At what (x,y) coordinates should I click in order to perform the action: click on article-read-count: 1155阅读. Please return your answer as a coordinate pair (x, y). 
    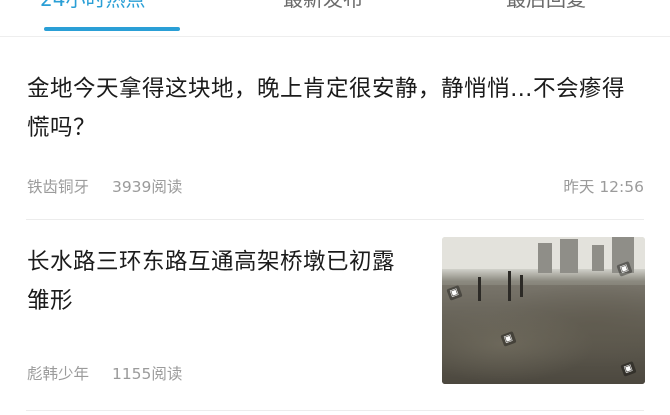
    Looking at the image, I should click on (147, 374).